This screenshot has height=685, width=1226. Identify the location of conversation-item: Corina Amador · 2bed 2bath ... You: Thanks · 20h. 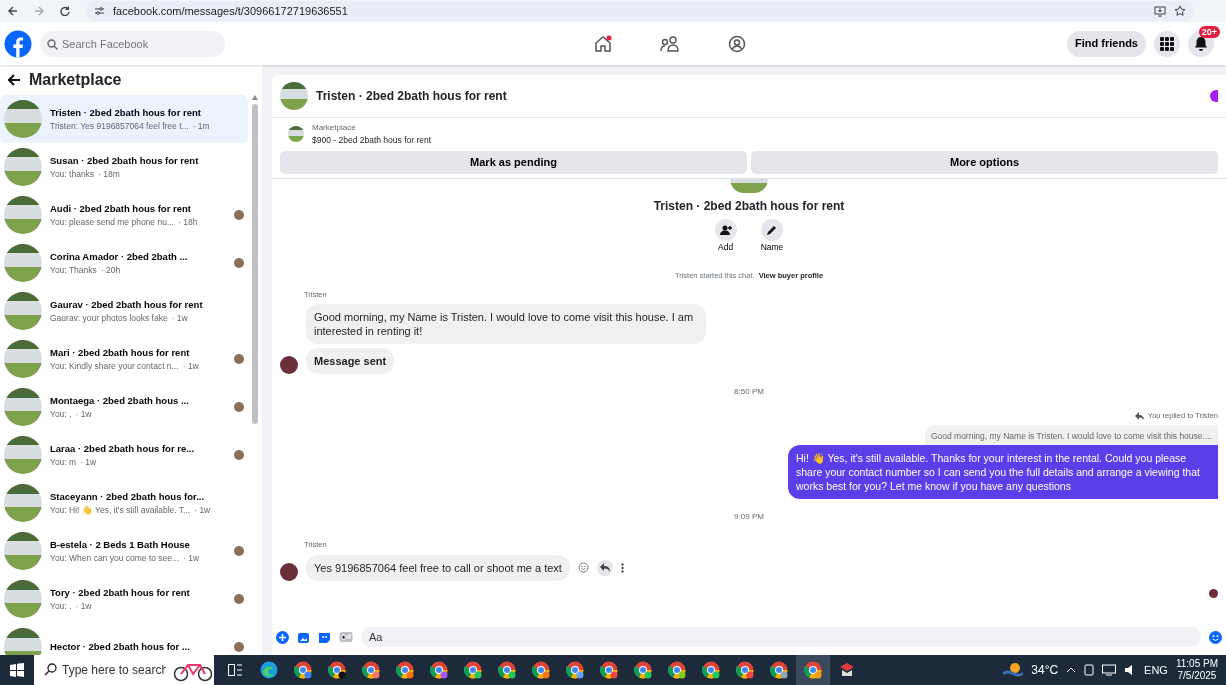
(124, 263).